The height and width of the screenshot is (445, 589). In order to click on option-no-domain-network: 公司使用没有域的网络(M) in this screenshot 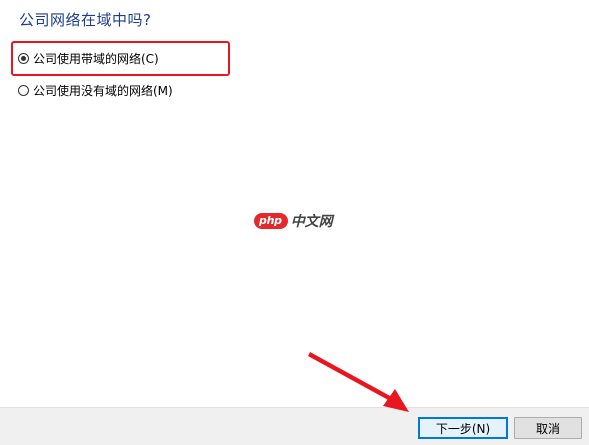, I will do `click(95, 90)`.